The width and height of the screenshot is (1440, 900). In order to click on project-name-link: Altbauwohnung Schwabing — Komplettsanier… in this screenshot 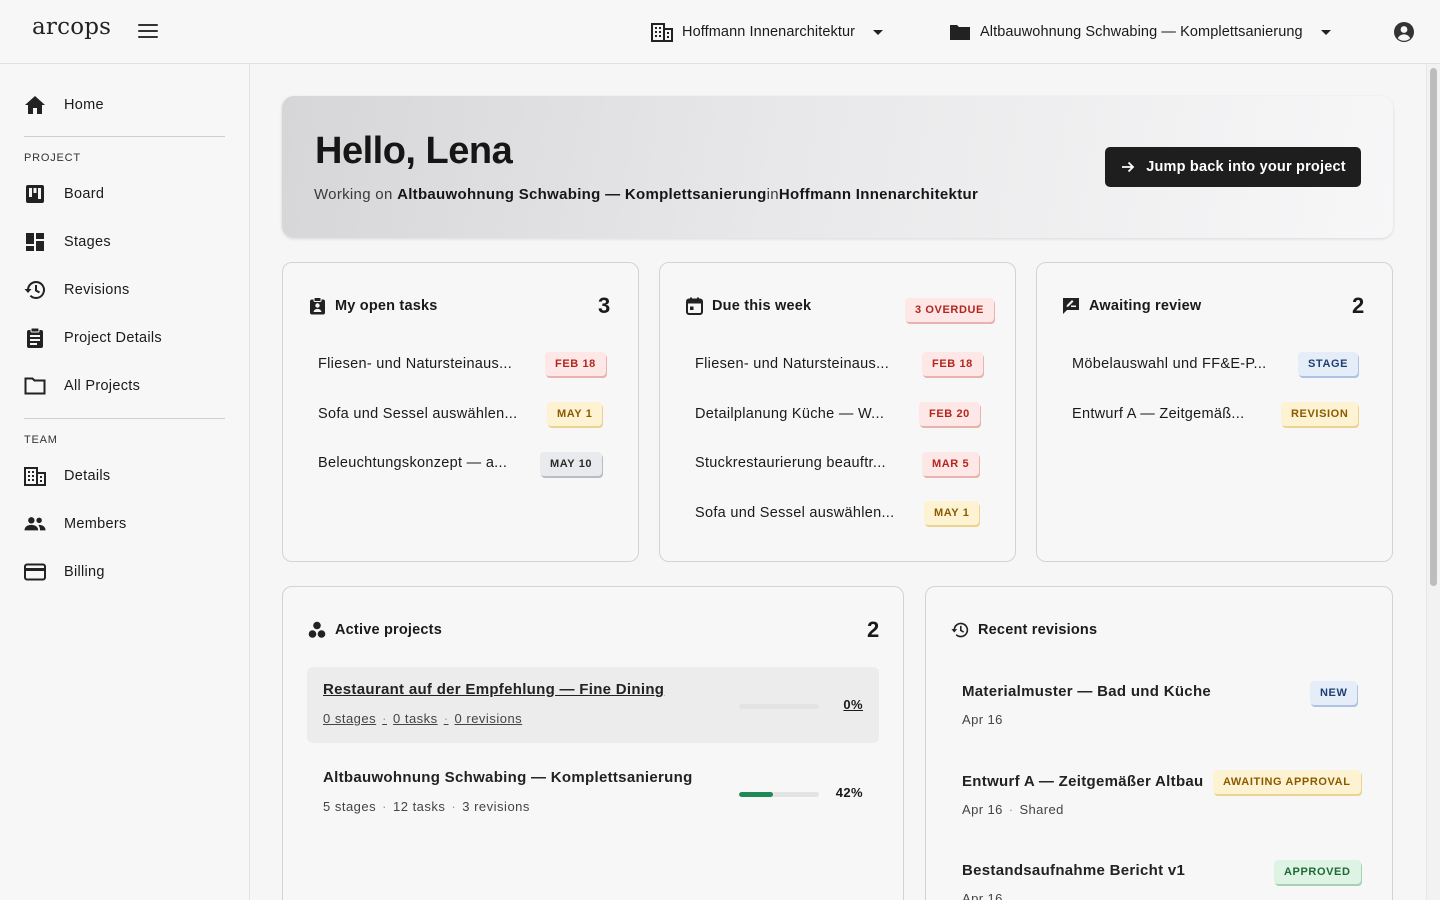, I will do `click(508, 777)`.